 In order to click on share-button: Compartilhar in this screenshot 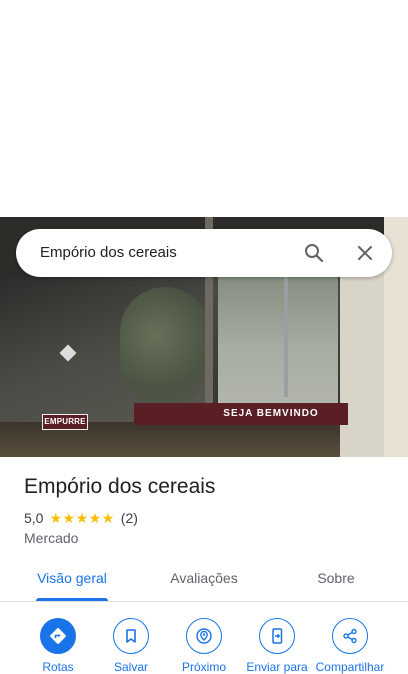, I will do `click(350, 646)`.